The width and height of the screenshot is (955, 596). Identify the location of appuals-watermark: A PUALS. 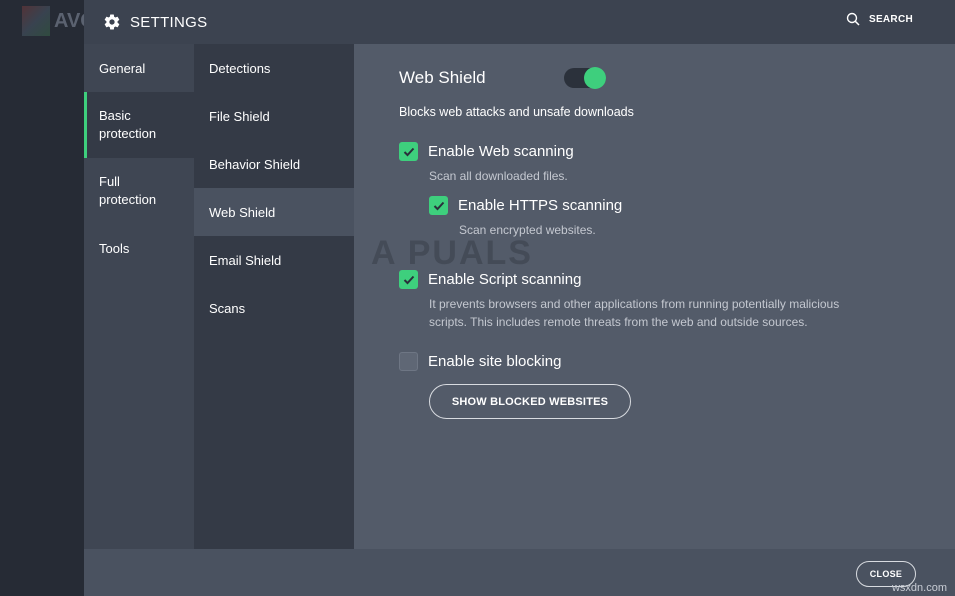
(452, 253).